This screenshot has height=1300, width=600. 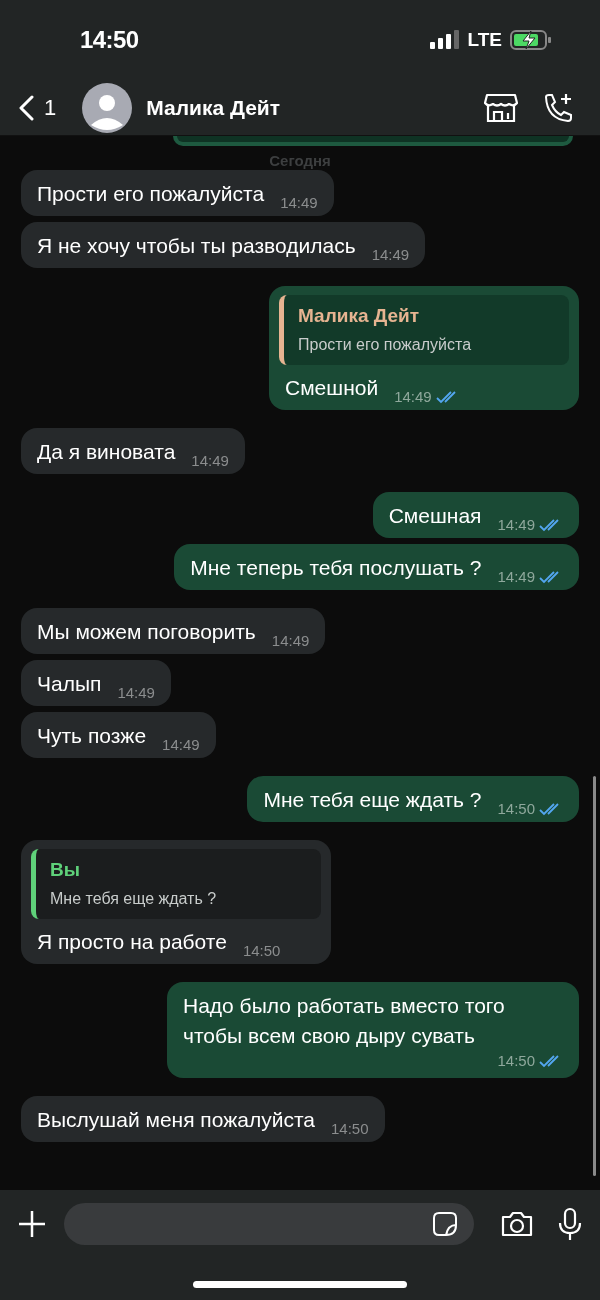 What do you see at coordinates (385, 345) in the screenshot?
I see `quote-text: Прости его пожалуйста` at bounding box center [385, 345].